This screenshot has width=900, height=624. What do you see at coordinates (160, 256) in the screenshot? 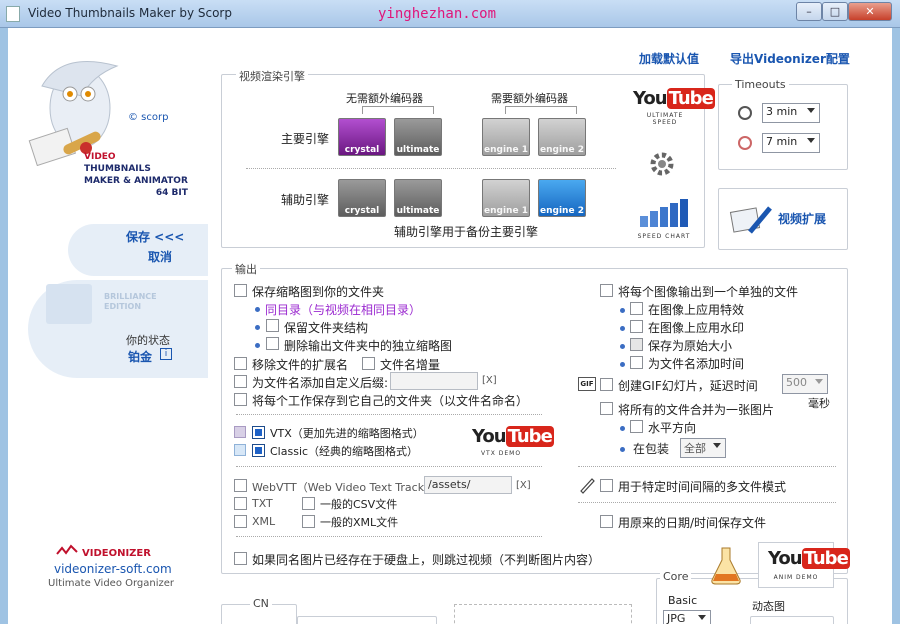
I see `cancel-button: 取消` at bounding box center [160, 256].